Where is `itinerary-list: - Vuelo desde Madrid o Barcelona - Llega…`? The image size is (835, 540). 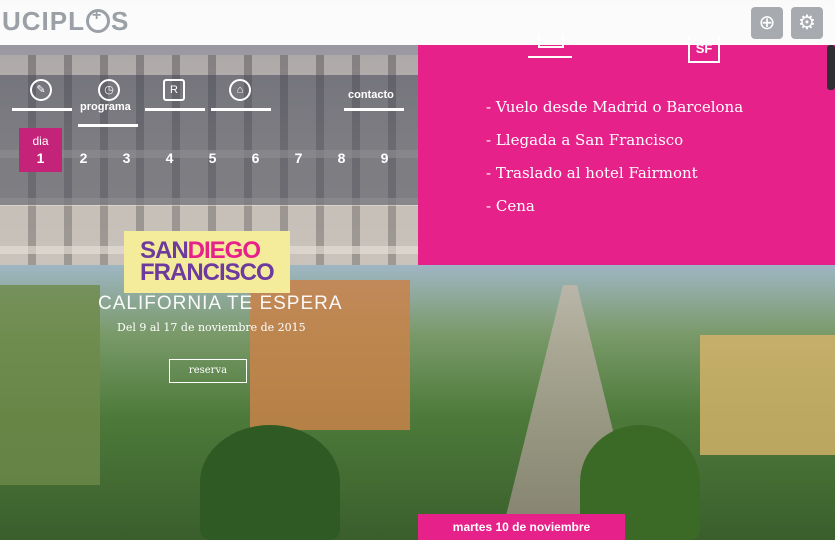 itinerary-list: - Vuelo desde Madrid o Barcelona - Llega… is located at coordinates (614, 163).